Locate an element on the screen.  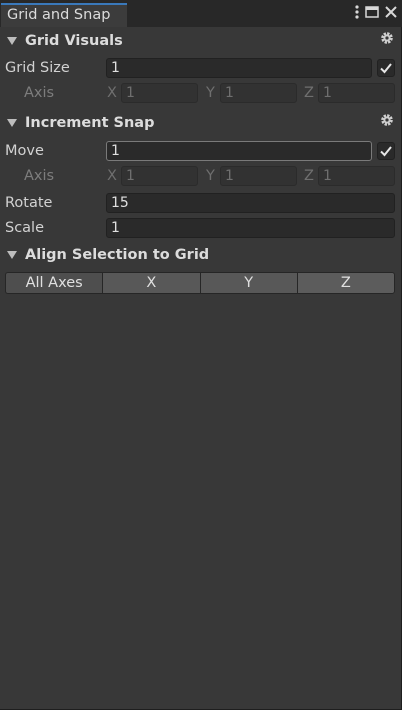
foldout-align-selection: Align Selection to Grid is located at coordinates (201, 254).